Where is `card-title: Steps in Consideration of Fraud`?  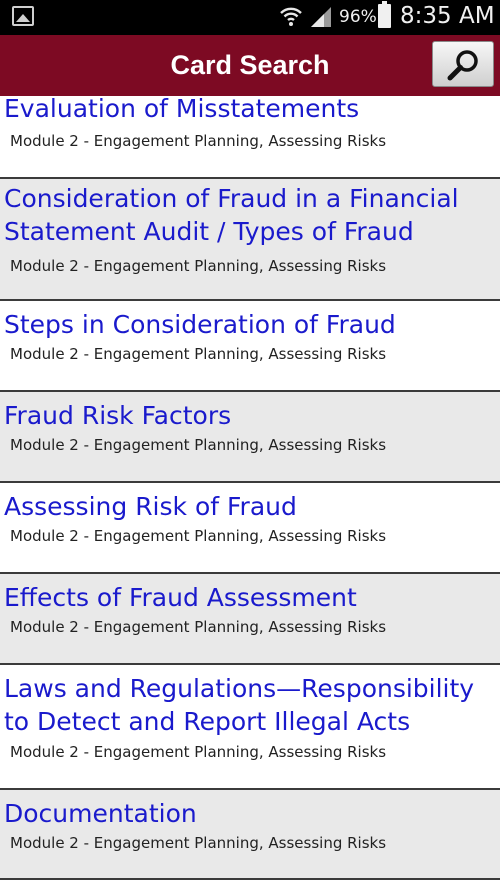 card-title: Steps in Consideration of Fraud is located at coordinates (200, 324).